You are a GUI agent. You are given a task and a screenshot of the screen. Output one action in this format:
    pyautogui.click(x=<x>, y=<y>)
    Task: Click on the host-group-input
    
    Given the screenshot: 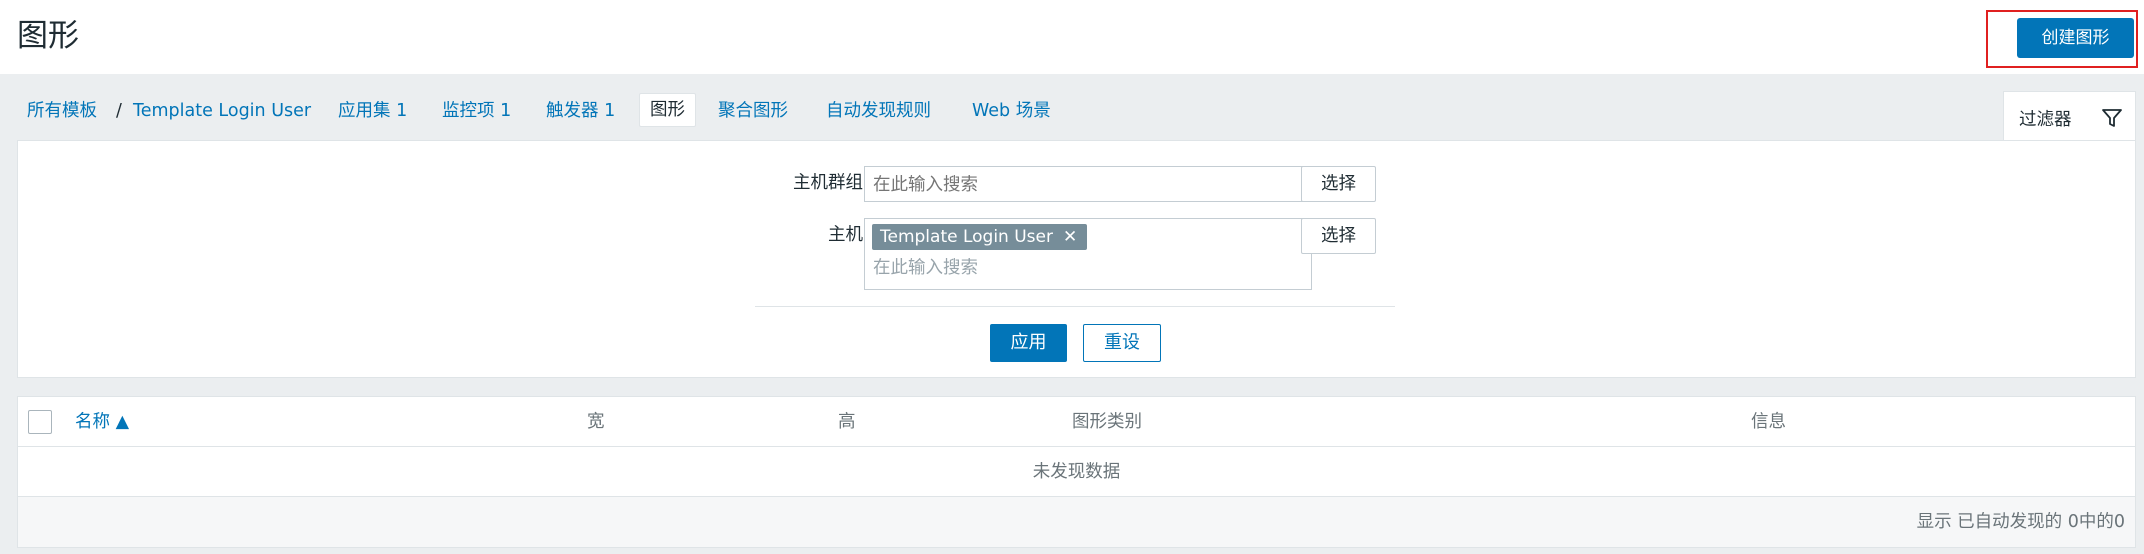 What is the action you would take?
    pyautogui.click(x=1088, y=184)
    